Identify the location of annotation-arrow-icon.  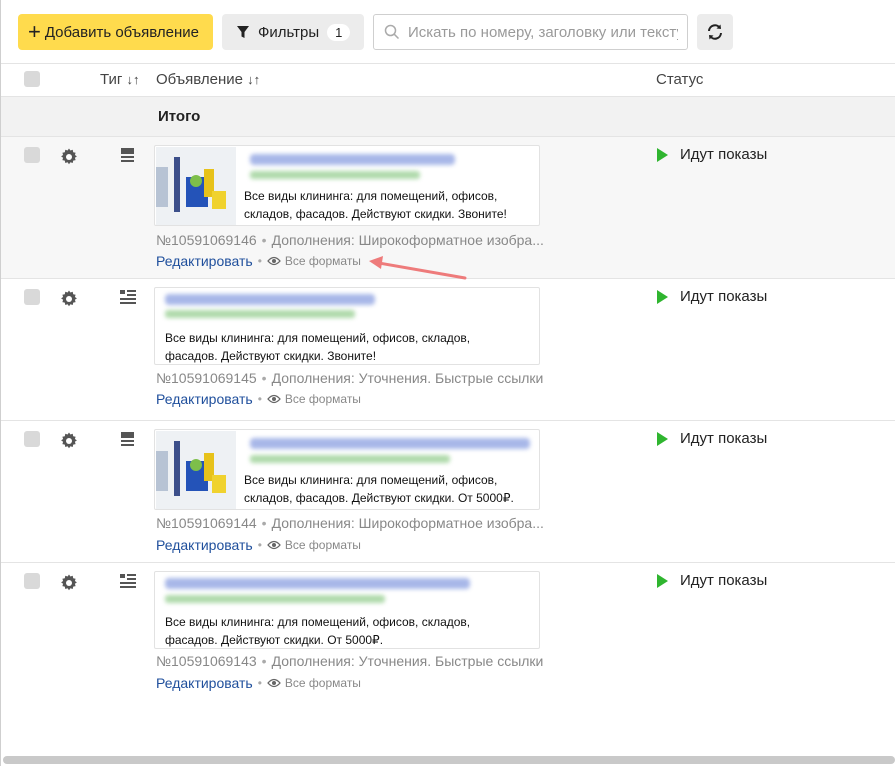
(418, 268).